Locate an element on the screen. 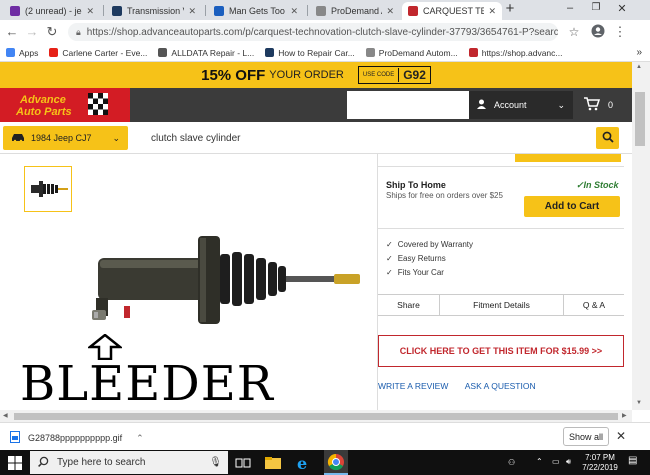 The image size is (650, 475). people-icon: ⚇ is located at coordinates (511, 463).